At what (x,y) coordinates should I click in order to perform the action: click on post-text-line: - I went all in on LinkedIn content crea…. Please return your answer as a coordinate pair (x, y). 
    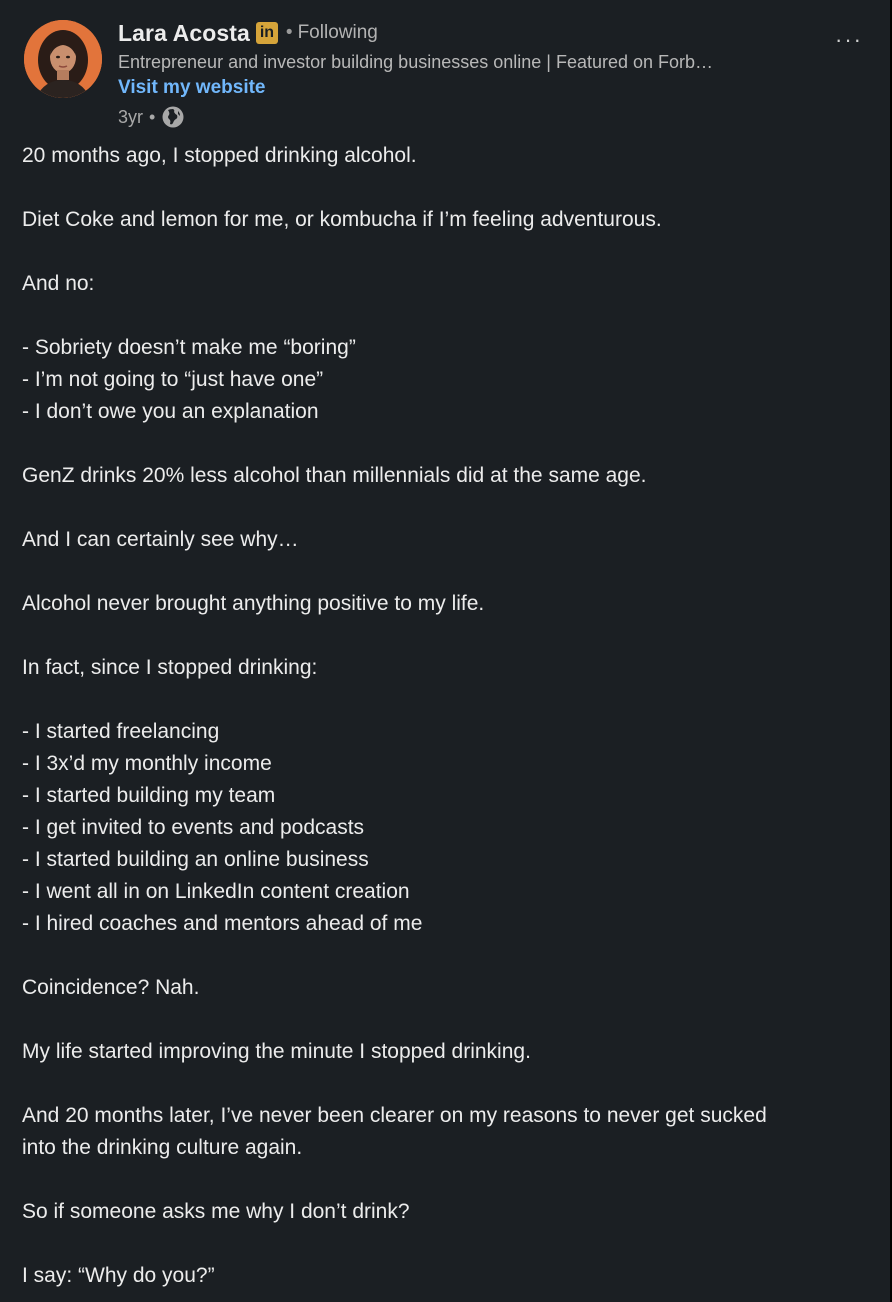
    Looking at the image, I should click on (216, 891).